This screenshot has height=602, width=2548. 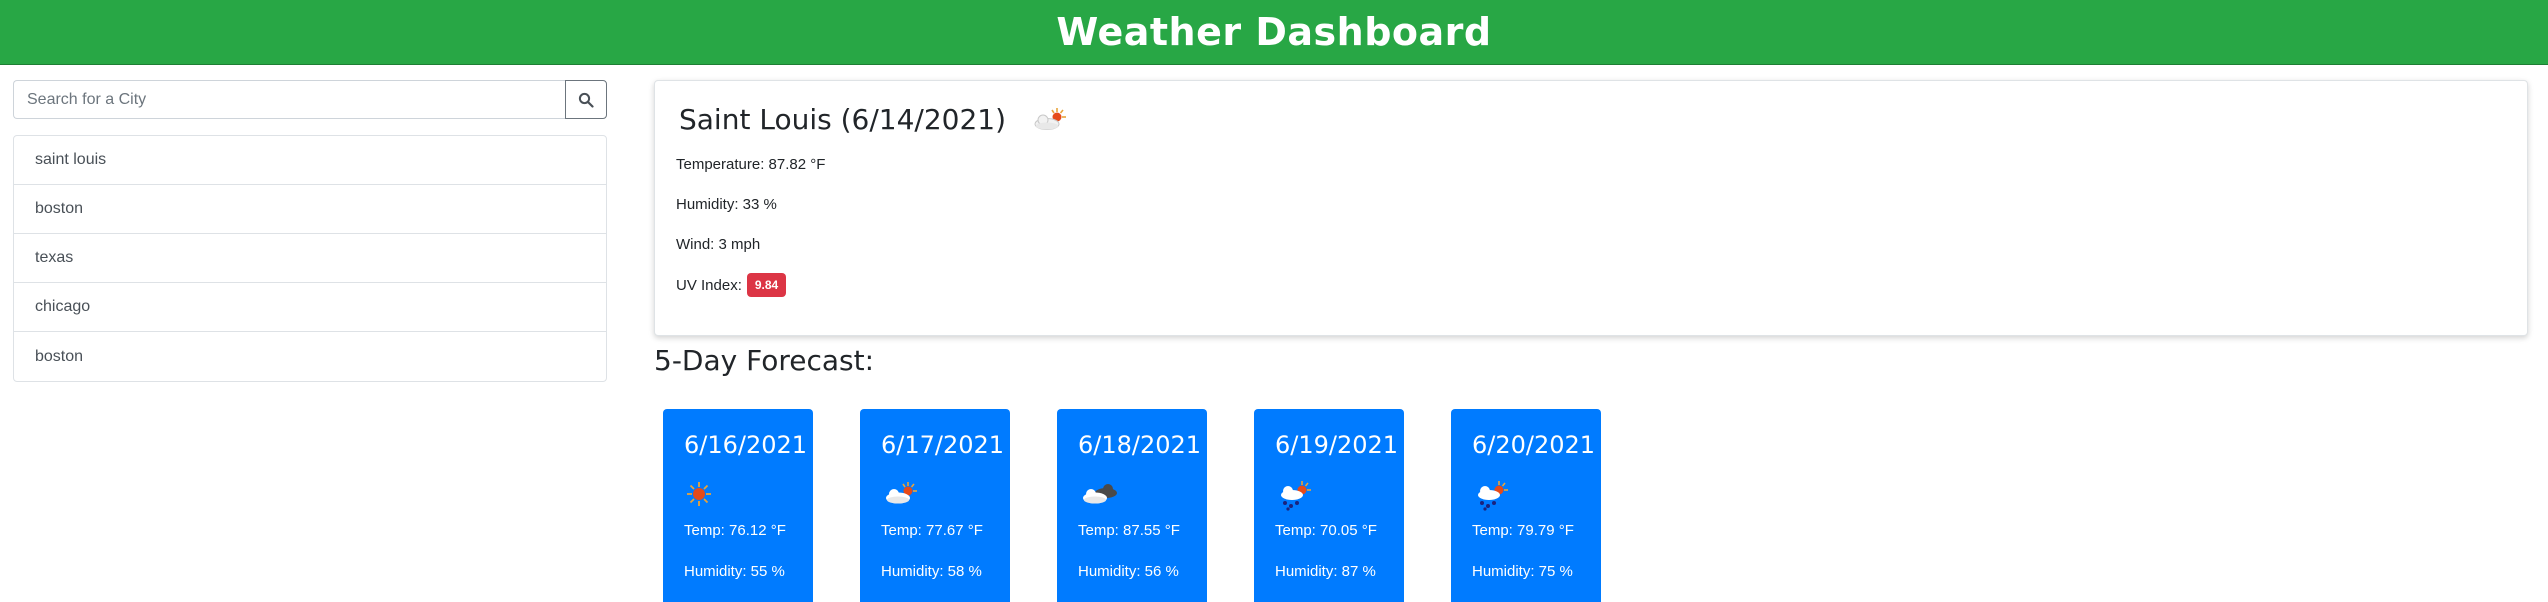 What do you see at coordinates (1140, 445) in the screenshot?
I see `forecast-date: 6/18/2021` at bounding box center [1140, 445].